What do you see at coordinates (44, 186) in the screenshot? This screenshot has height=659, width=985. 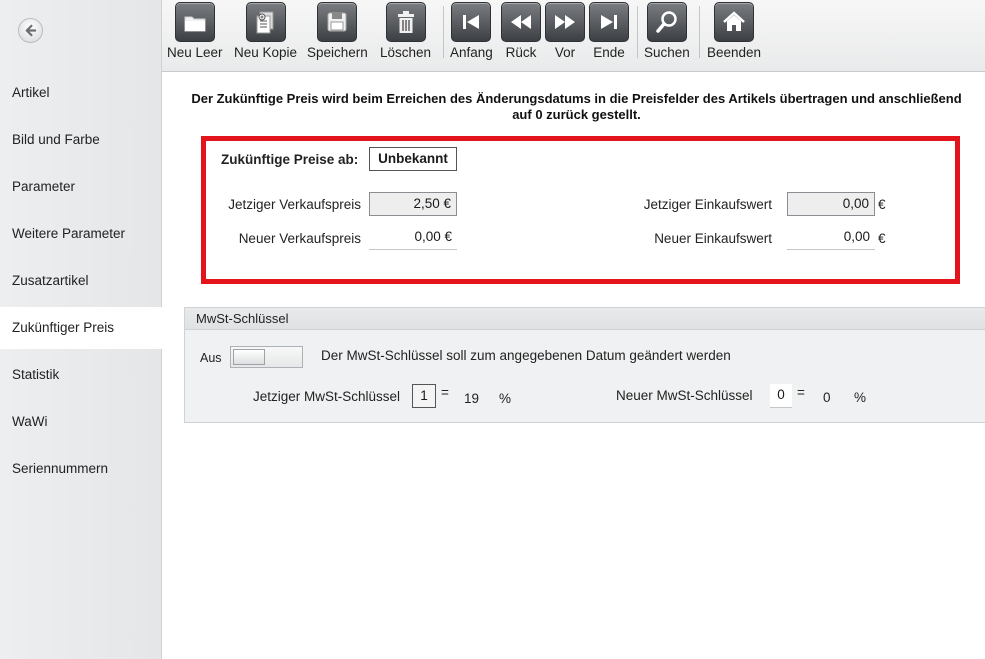 I see `sidebar-item-label: Parameter` at bounding box center [44, 186].